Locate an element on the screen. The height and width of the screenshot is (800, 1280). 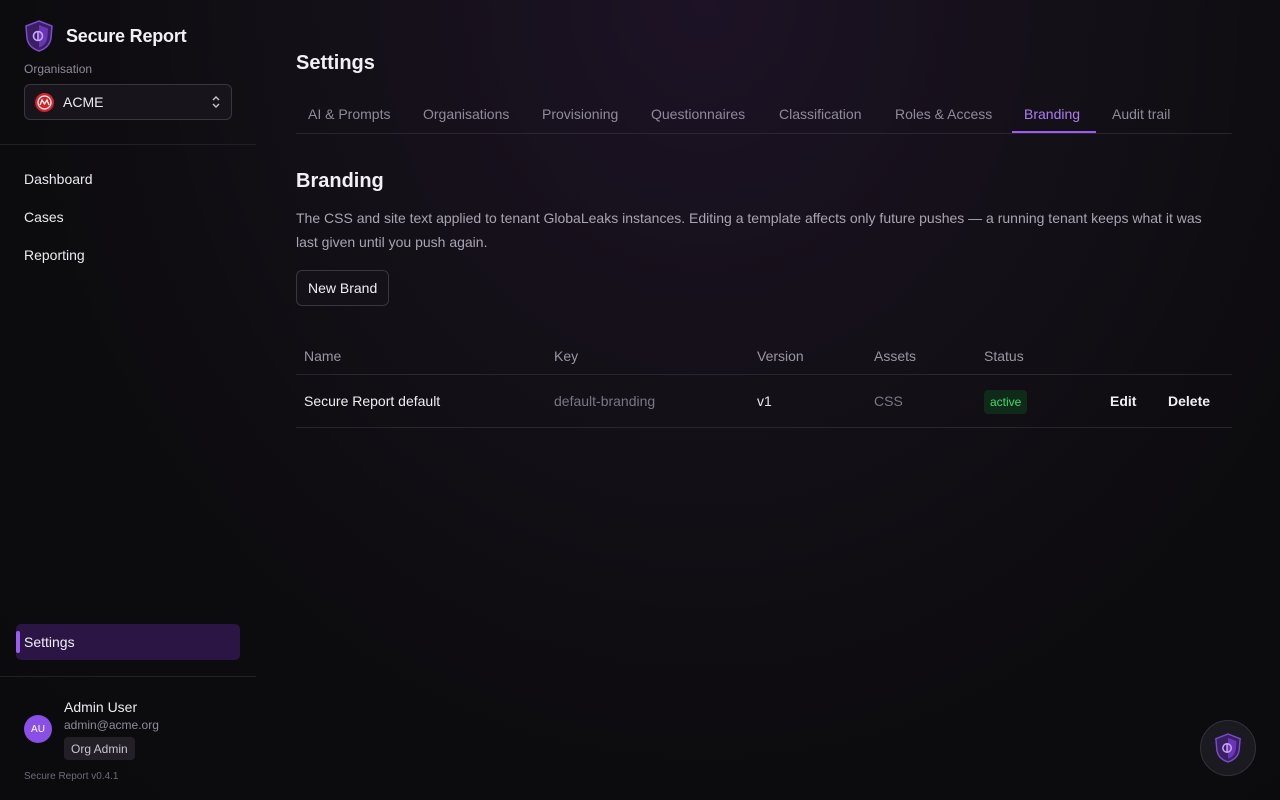
brand-assets-cell: CSS is located at coordinates (888, 401).